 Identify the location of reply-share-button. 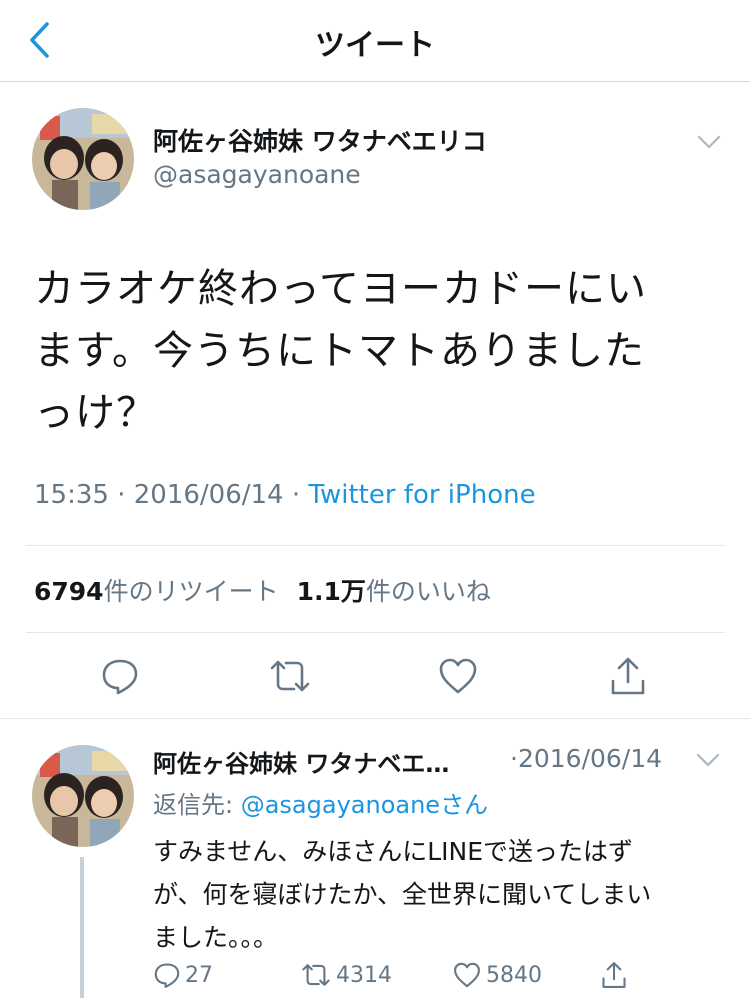
(616, 975).